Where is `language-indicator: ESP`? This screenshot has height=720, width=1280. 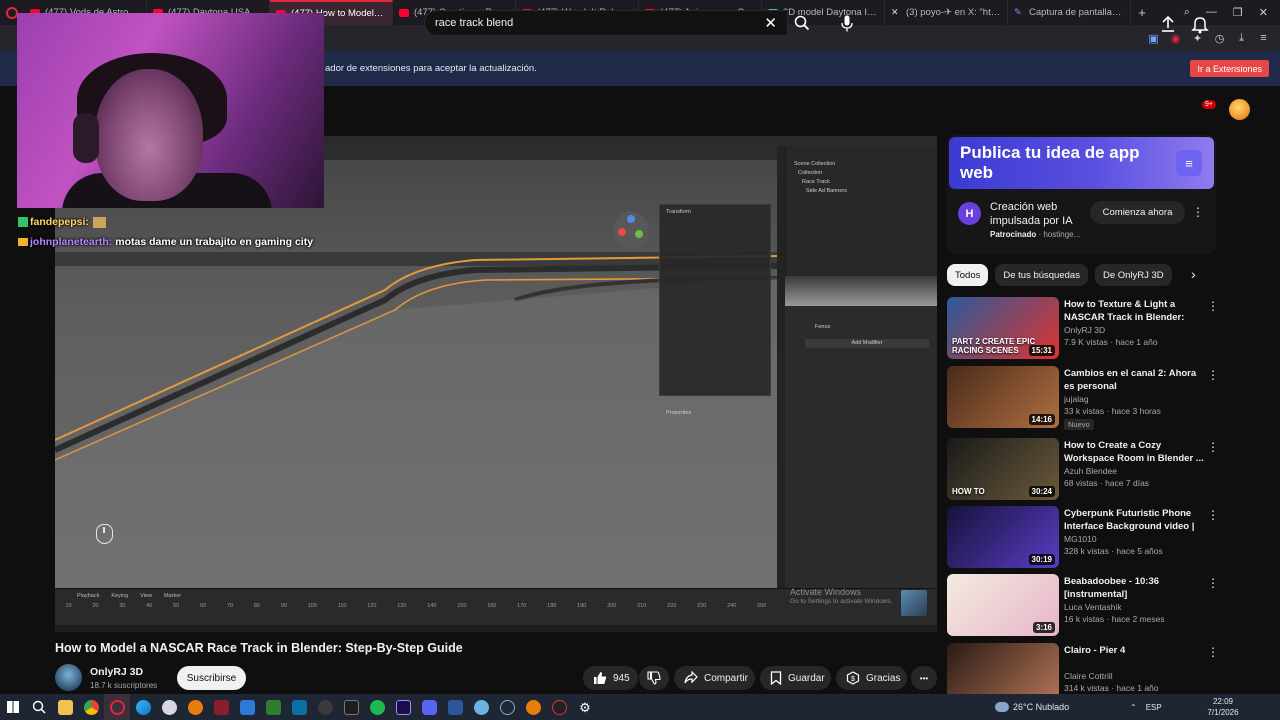
language-indicator: ESP is located at coordinates (1154, 707).